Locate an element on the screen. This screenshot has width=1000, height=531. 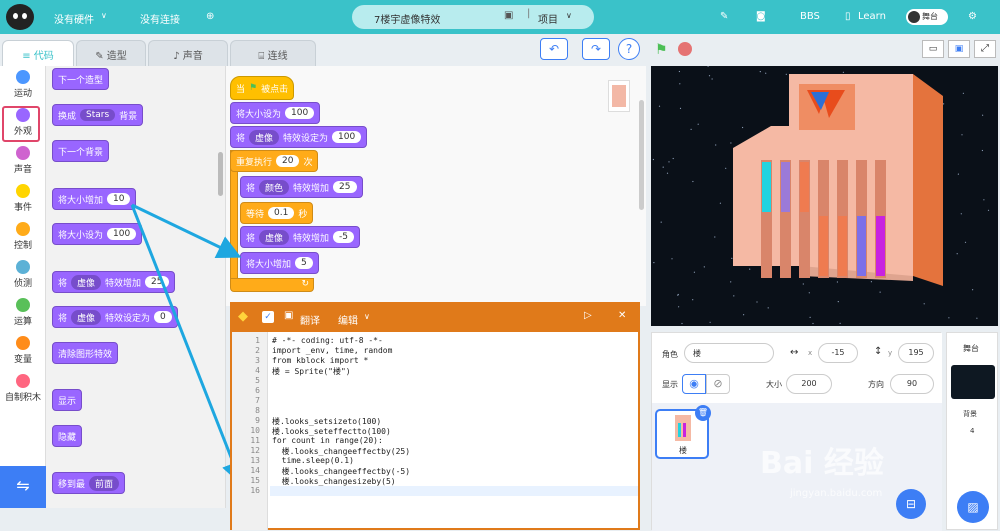
building-sprite is located at coordinates (838, 180).